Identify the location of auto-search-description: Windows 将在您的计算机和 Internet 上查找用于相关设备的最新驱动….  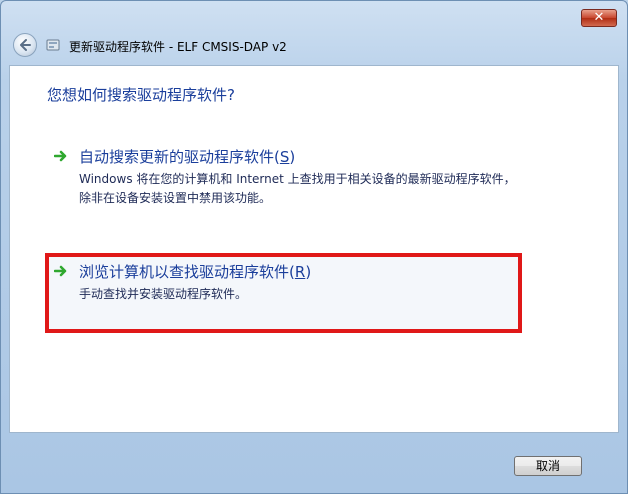
(297, 188).